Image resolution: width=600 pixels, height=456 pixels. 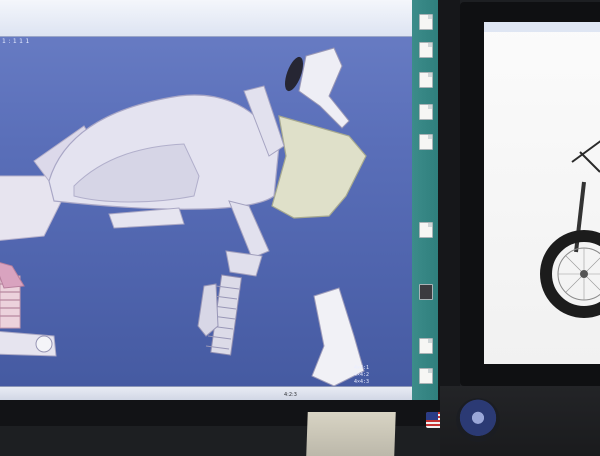 I want to click on pivot-bolt, so click(x=44, y=344).